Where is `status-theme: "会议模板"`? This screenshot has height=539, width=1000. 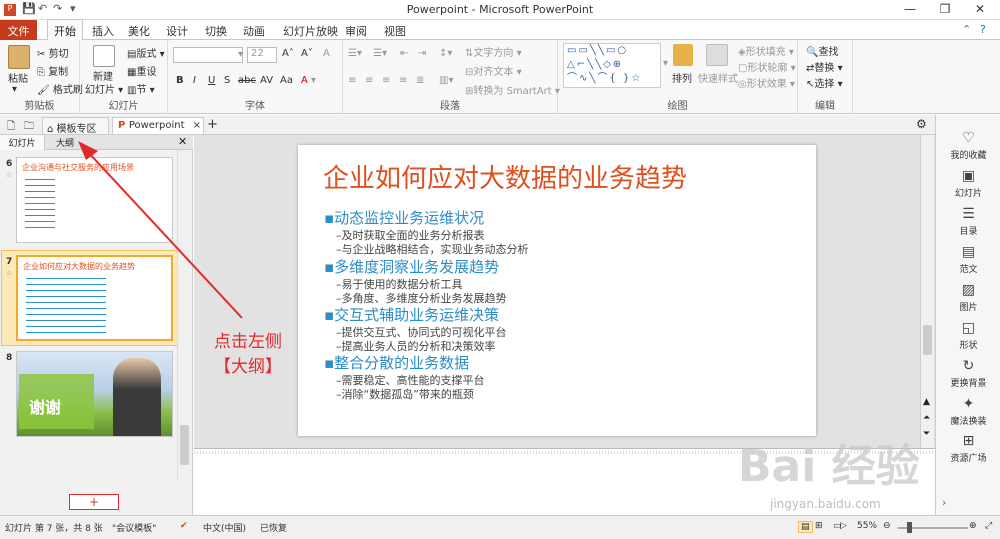 status-theme: "会议模板" is located at coordinates (134, 529).